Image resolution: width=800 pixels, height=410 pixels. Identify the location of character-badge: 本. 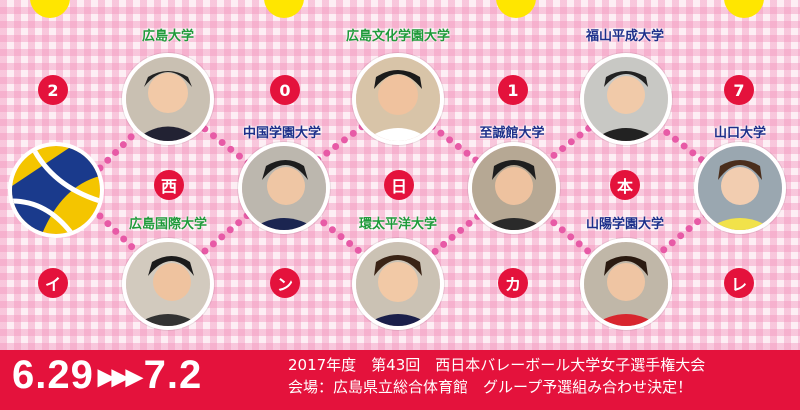
(625, 185).